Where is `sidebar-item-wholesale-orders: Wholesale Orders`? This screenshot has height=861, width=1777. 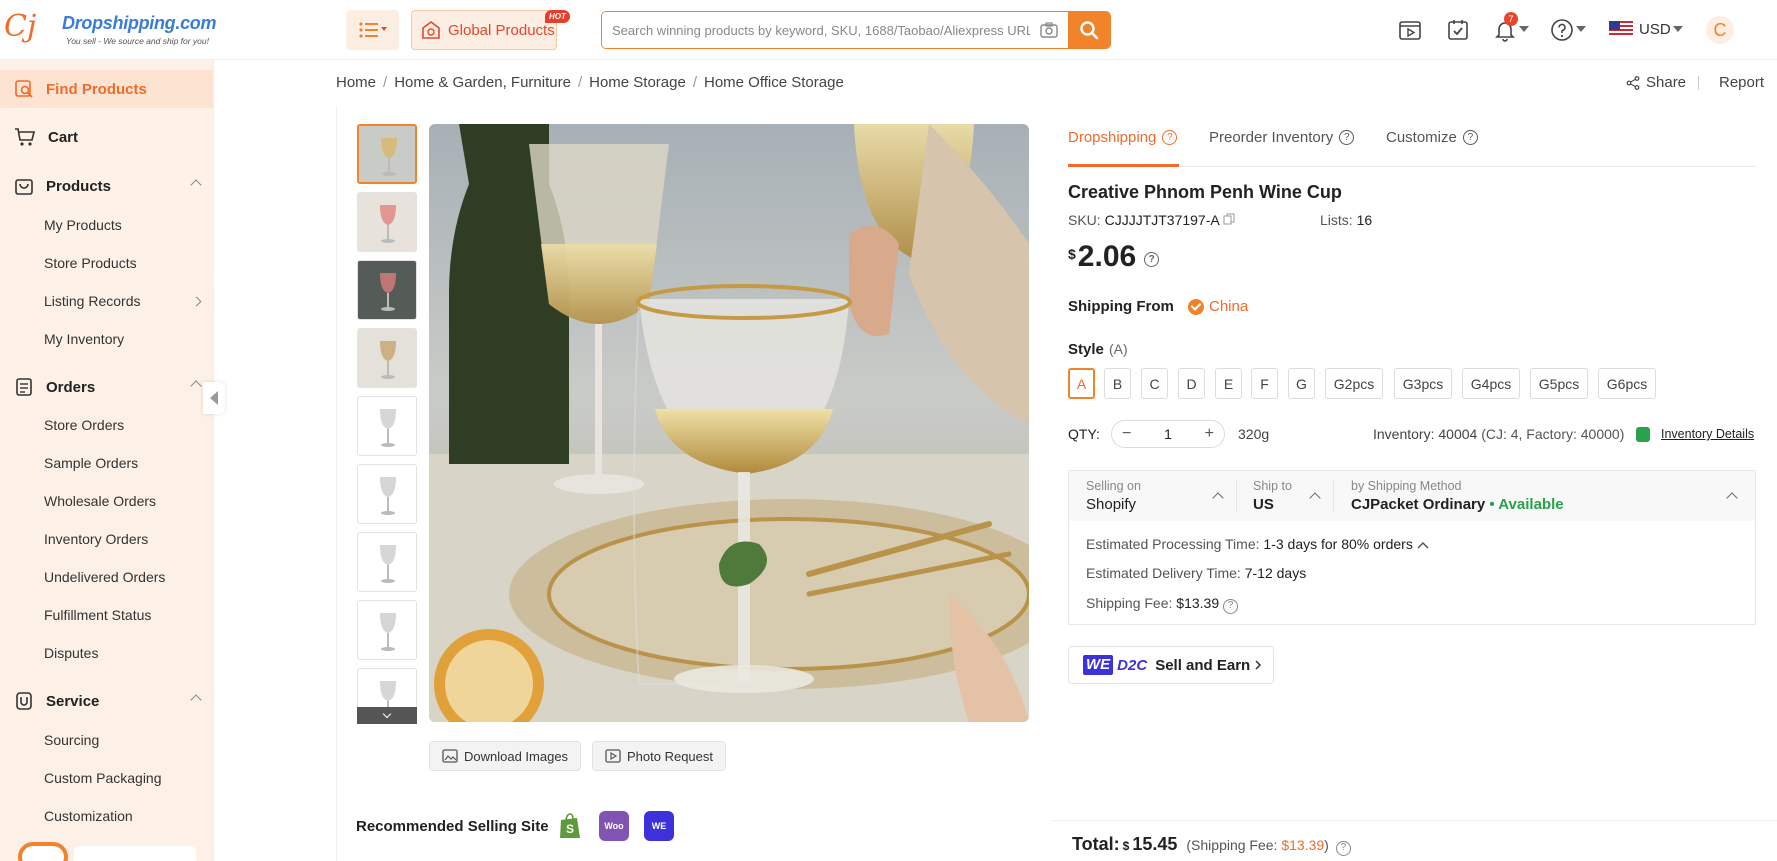 sidebar-item-wholesale-orders: Wholesale Orders is located at coordinates (100, 501).